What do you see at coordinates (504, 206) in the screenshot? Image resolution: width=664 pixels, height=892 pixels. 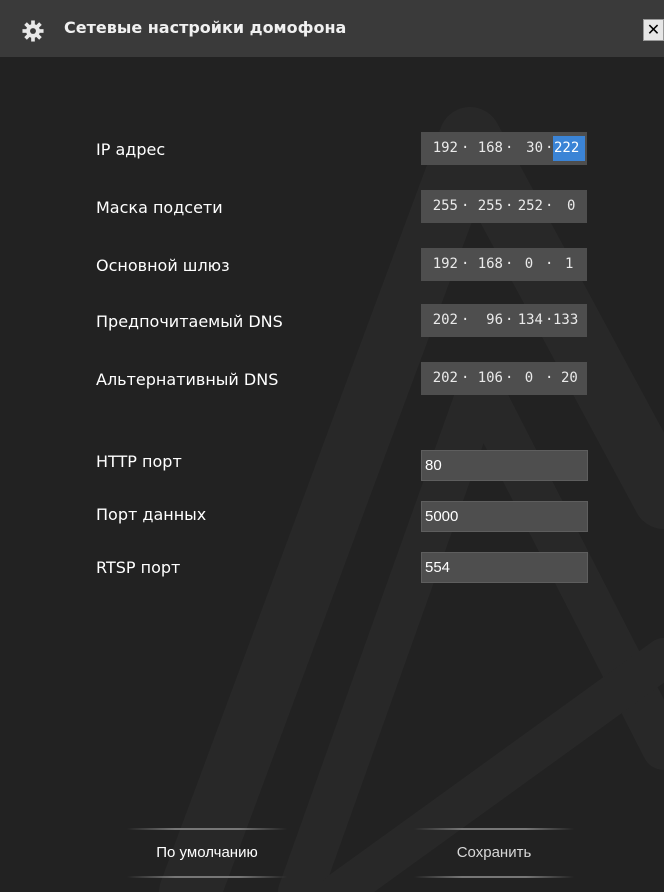 I see `subnet-mask-field: 255 · 255 · 252 · 0` at bounding box center [504, 206].